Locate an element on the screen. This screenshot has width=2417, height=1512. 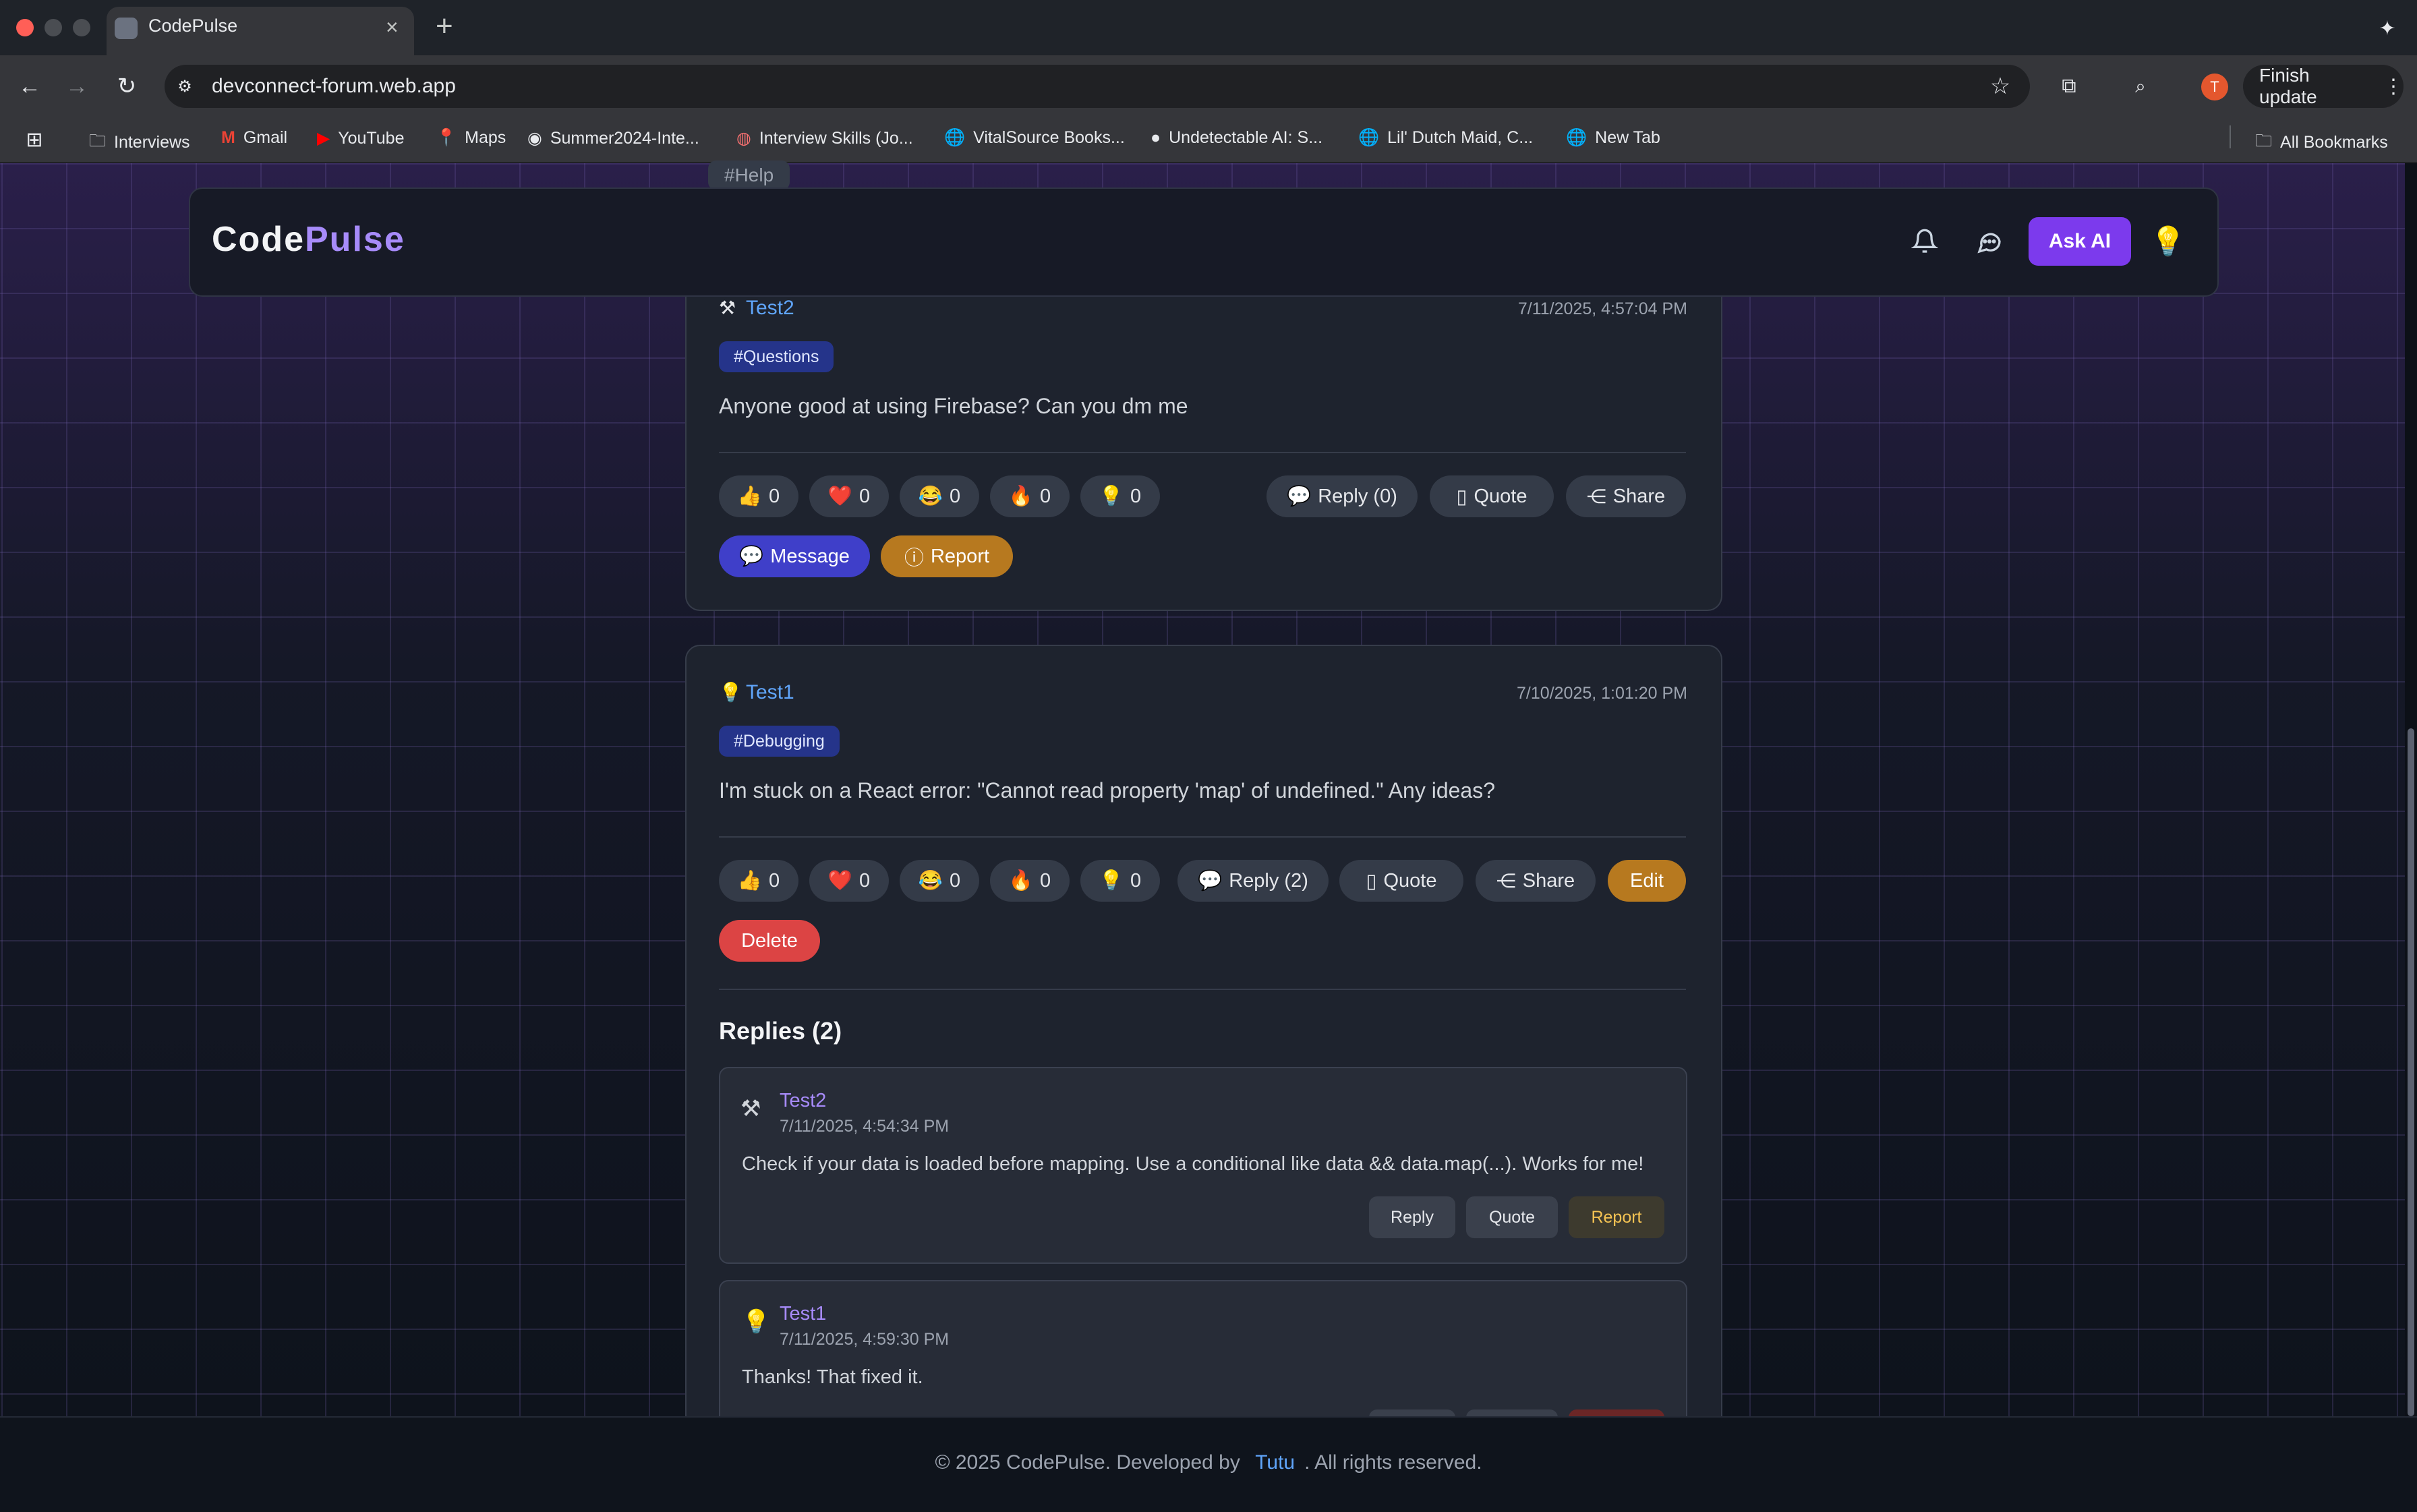
post-timestamp: 7/10/2025, 1:01:20 PM is located at coordinates (1602, 694).